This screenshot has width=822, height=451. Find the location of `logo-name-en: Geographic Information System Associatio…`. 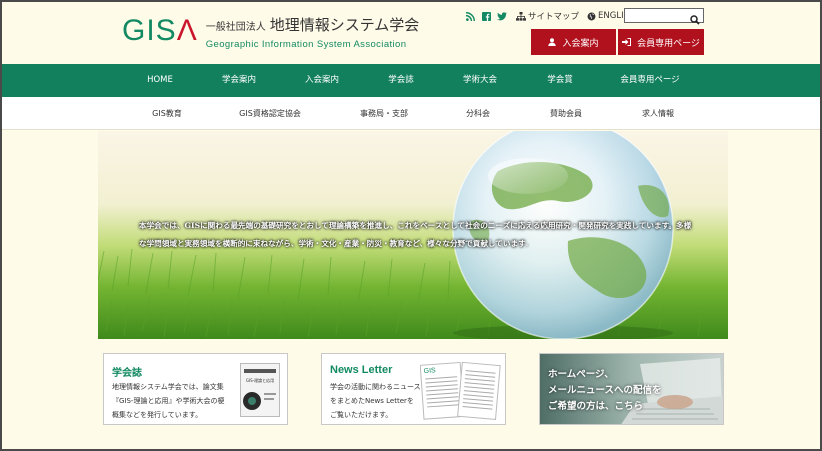

logo-name-en: Geographic Information System Associatio… is located at coordinates (306, 44).